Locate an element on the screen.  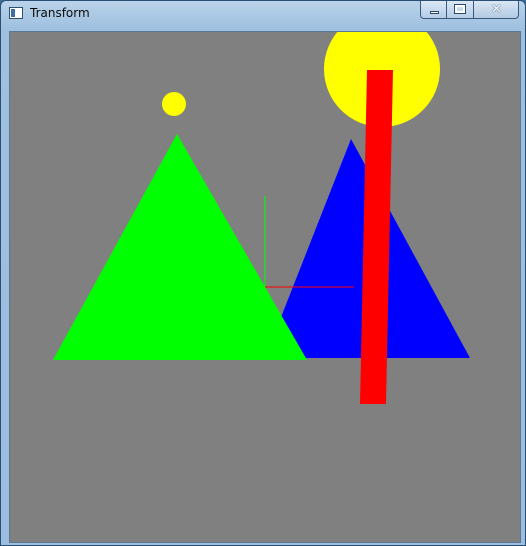
title-bar: Transform ✕ is located at coordinates (263, 14).